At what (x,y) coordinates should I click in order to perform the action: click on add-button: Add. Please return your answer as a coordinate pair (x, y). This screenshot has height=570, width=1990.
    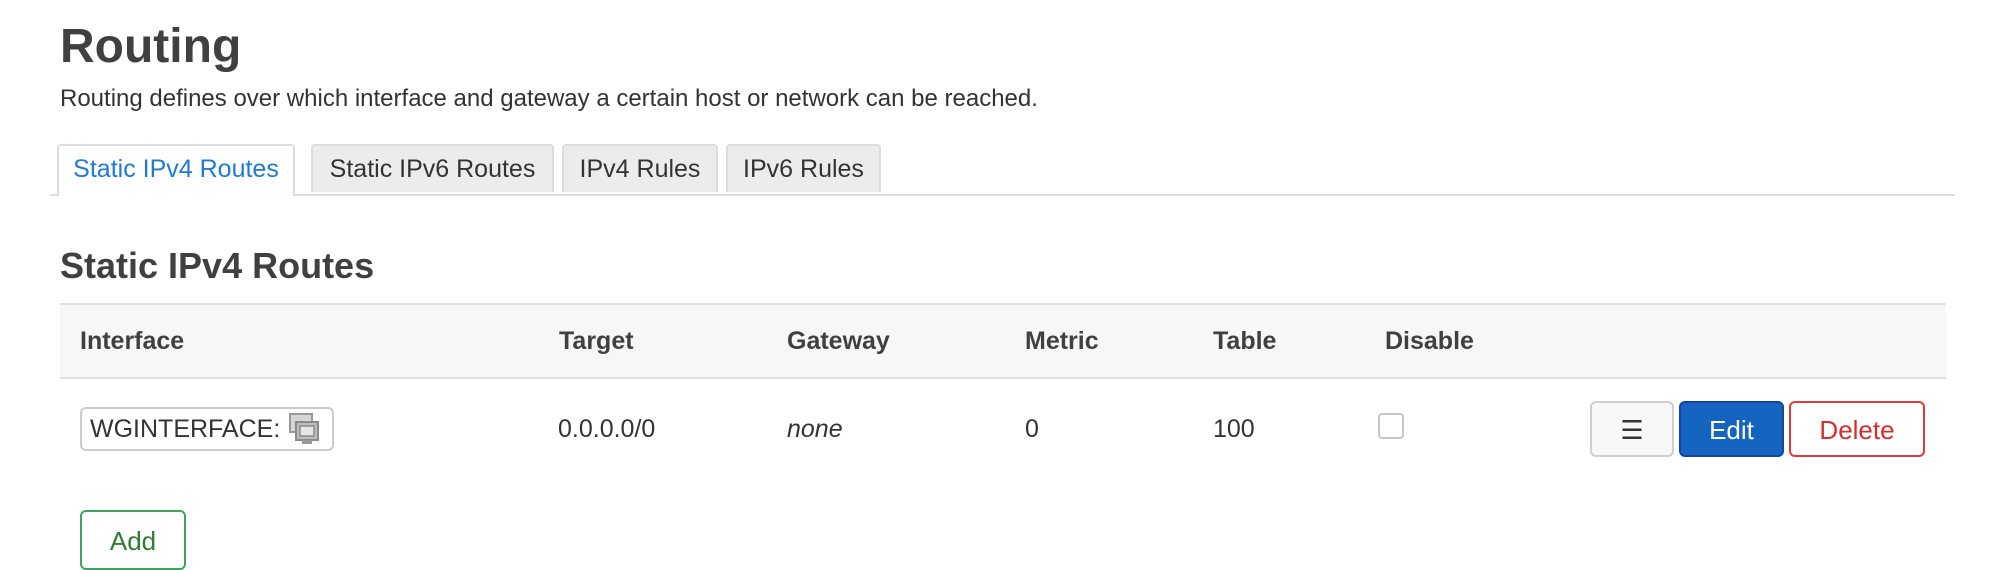
    Looking at the image, I should click on (133, 540).